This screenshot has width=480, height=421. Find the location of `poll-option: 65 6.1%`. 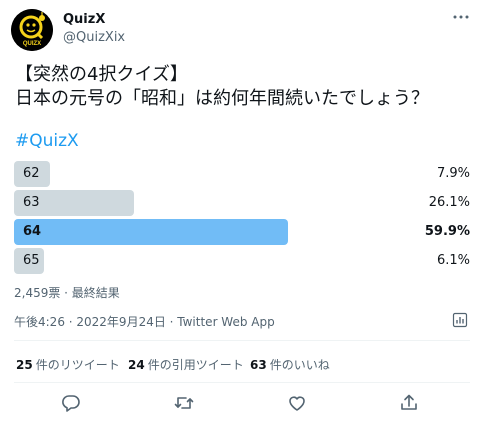

poll-option: 65 6.1% is located at coordinates (243, 261).